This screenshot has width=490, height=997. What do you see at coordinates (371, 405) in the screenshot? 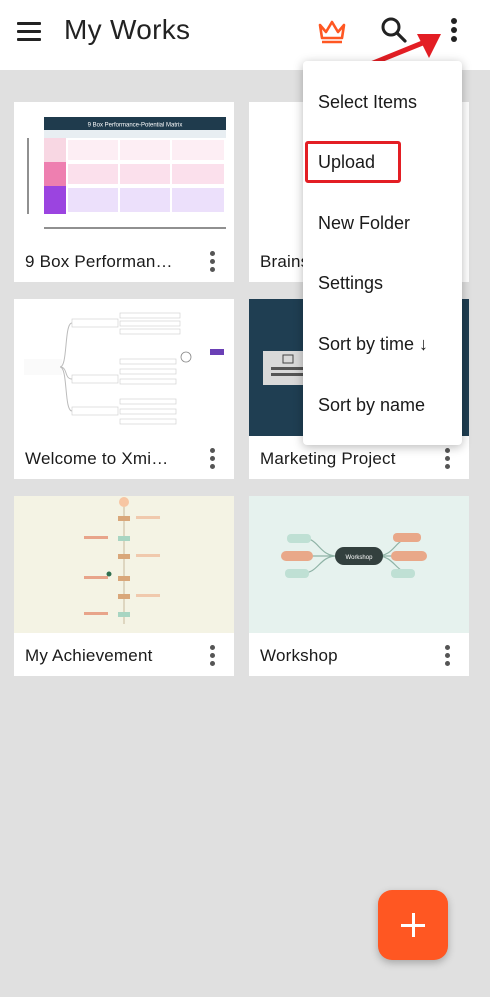
I see `menu-item-sort-by-name: Sort by name` at bounding box center [371, 405].